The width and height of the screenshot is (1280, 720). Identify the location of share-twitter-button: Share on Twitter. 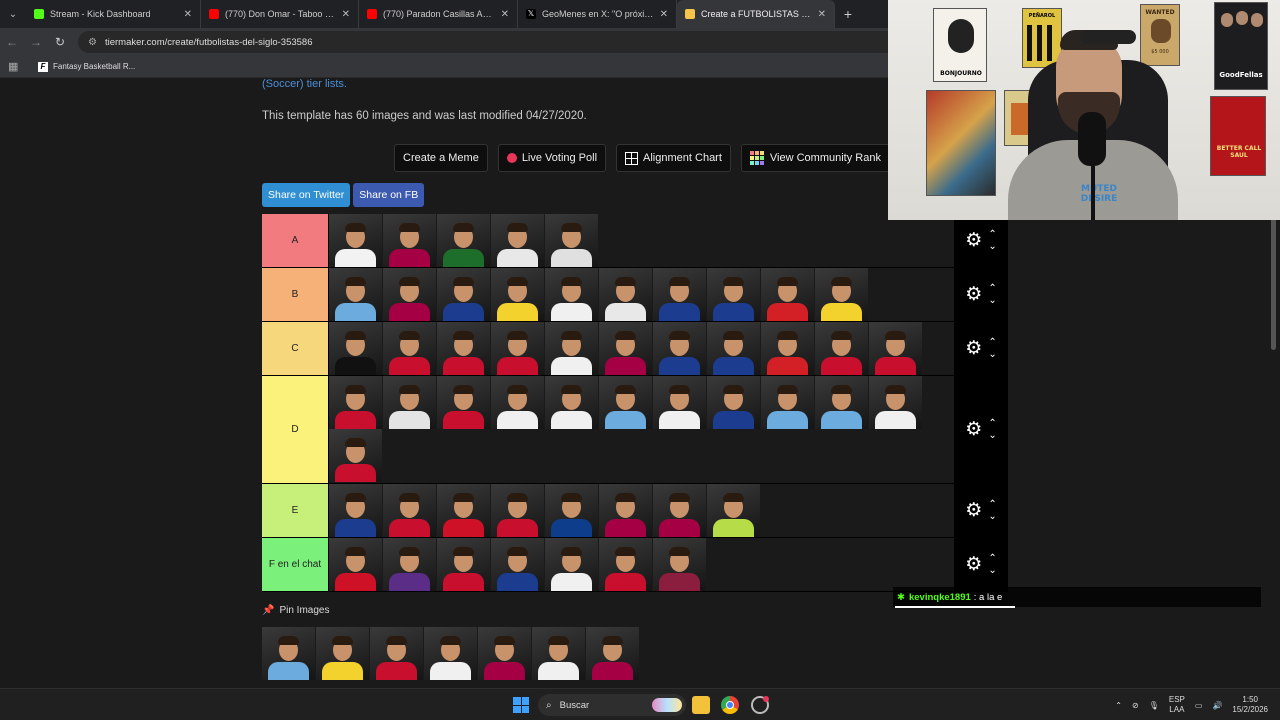
(306, 195).